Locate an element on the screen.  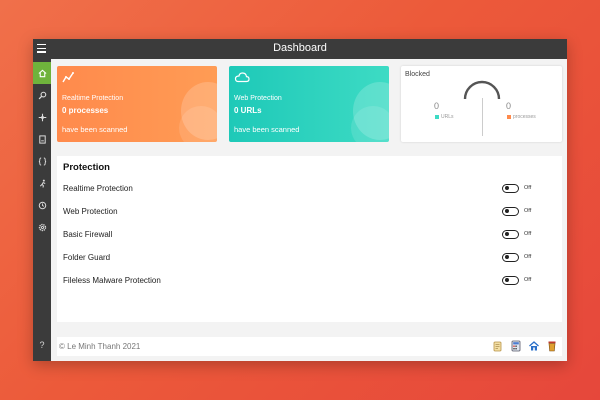
blocked-title: Blocked is located at coordinates (417, 74).